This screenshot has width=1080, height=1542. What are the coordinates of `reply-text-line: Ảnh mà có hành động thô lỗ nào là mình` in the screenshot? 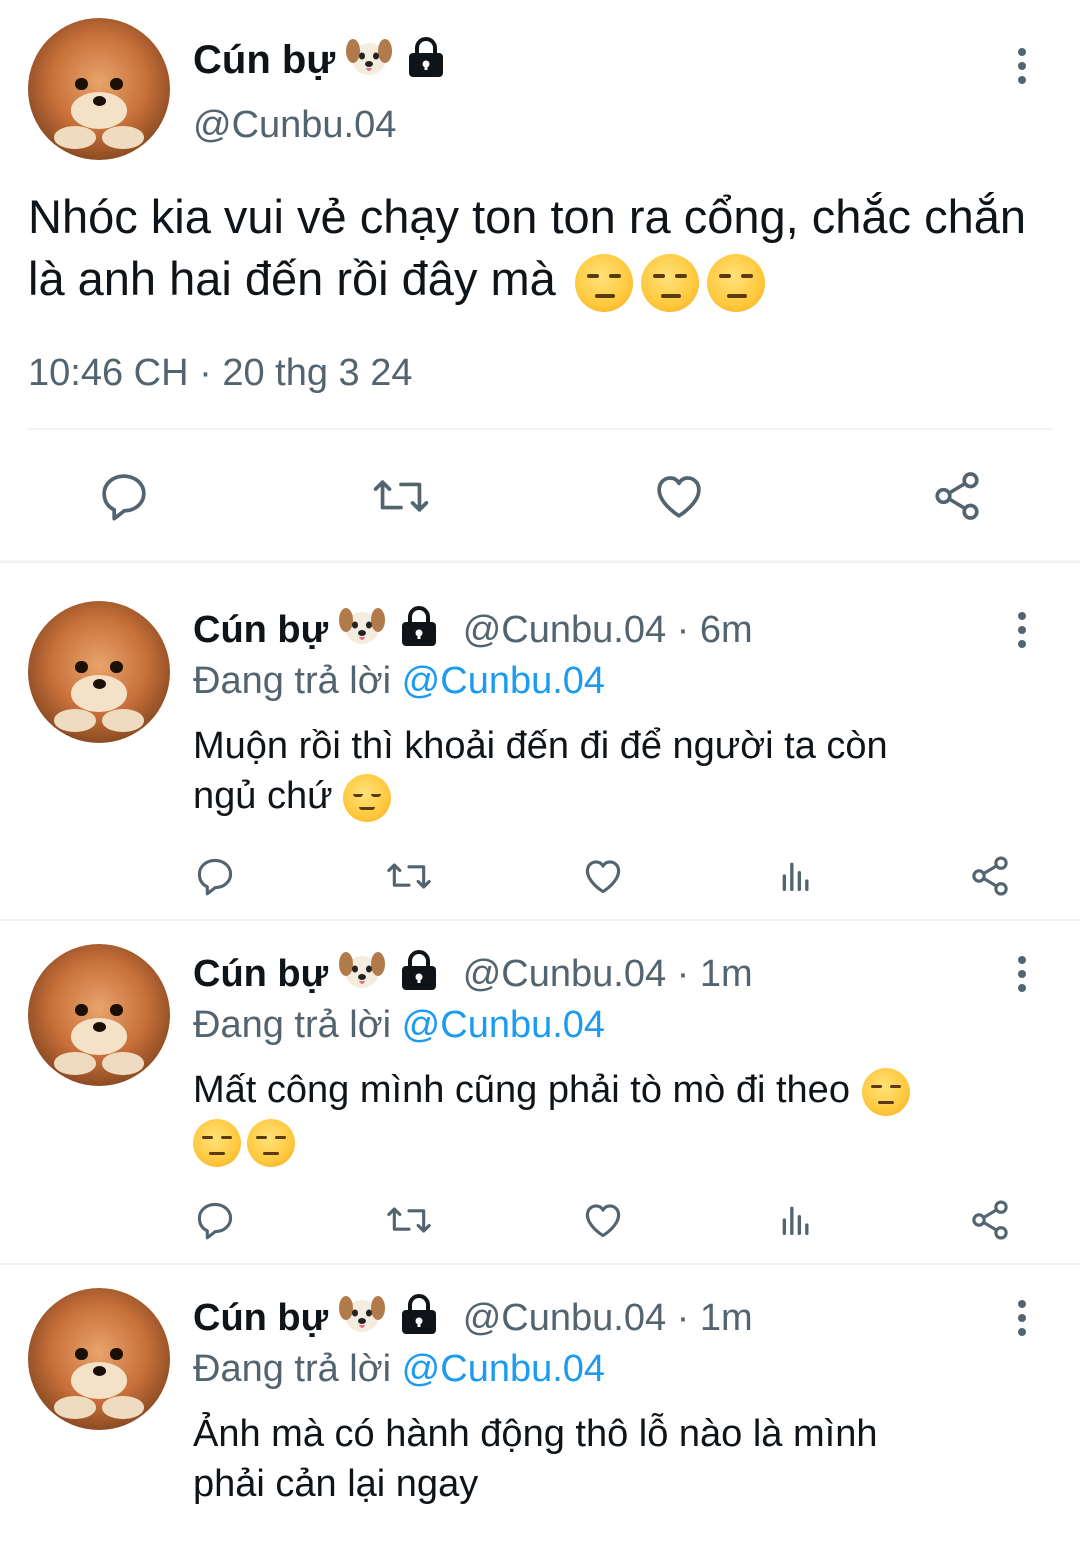 It's located at (535, 1434).